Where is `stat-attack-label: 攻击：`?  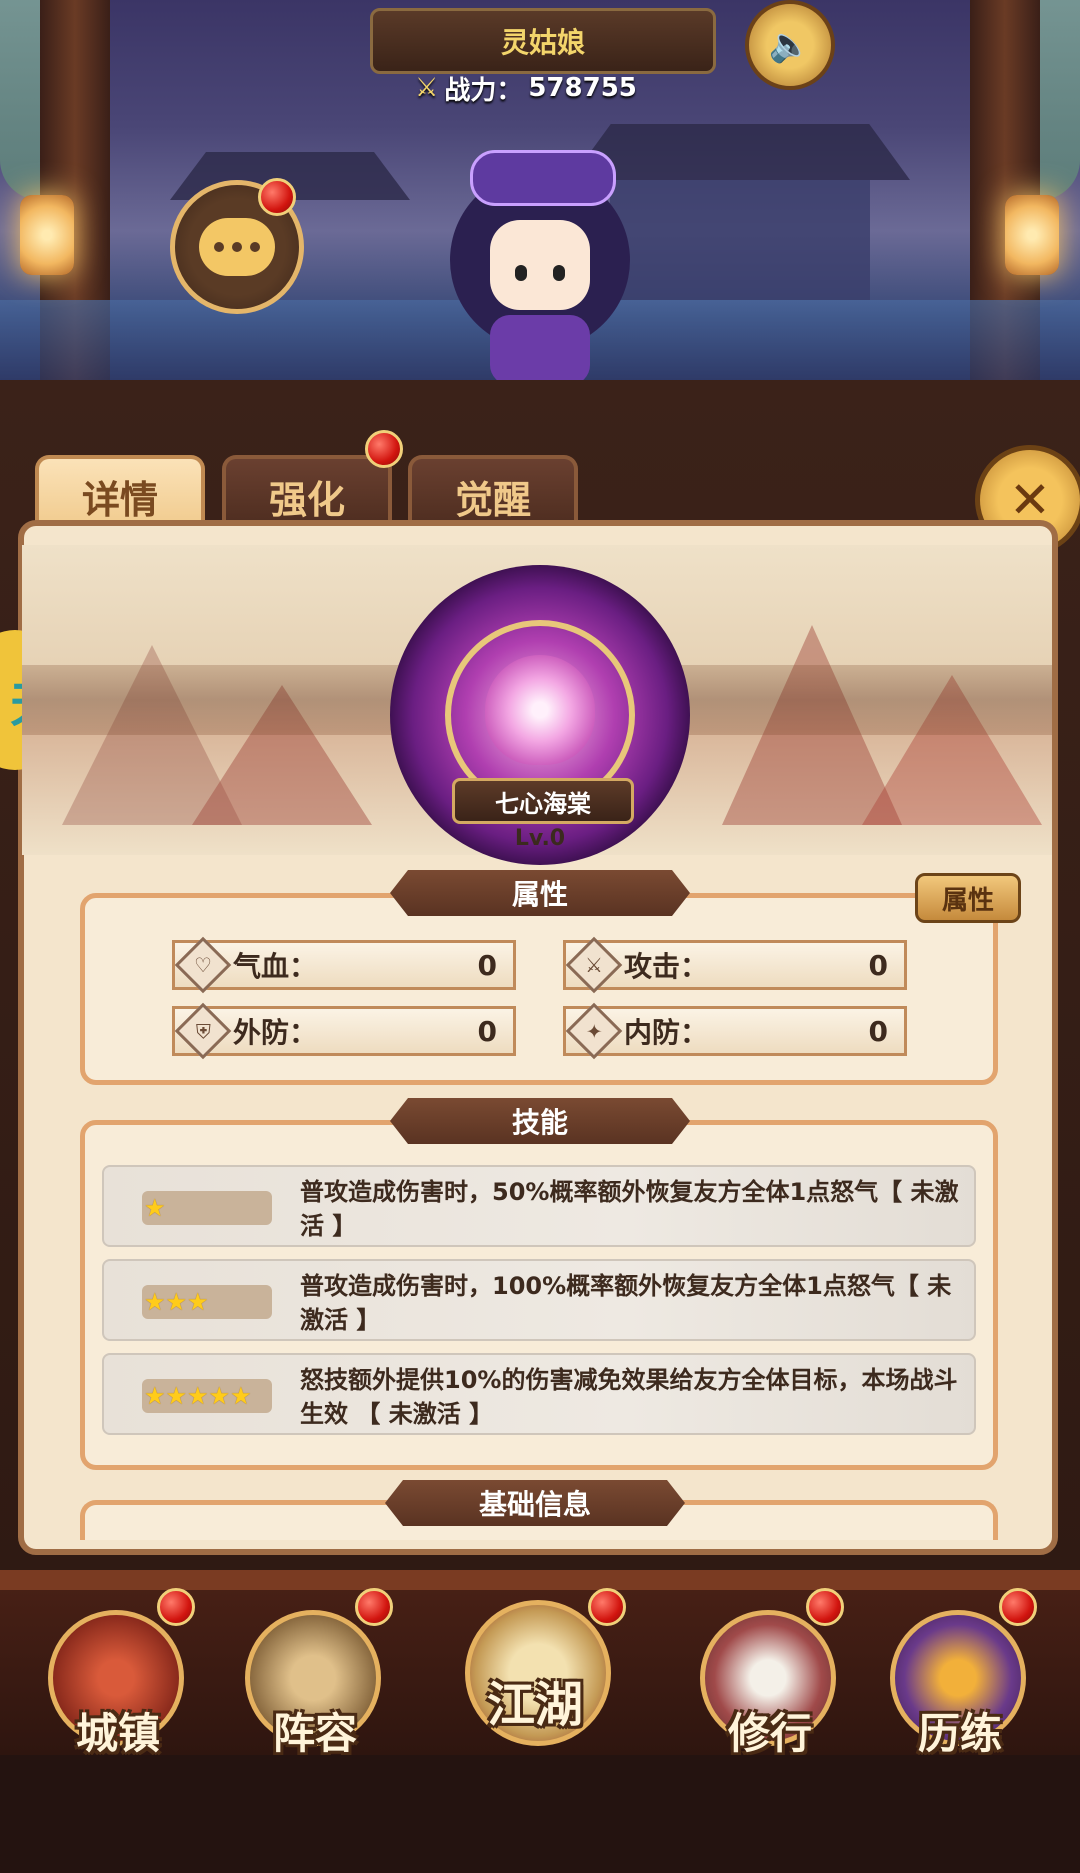 stat-attack-label: 攻击： is located at coordinates (666, 966).